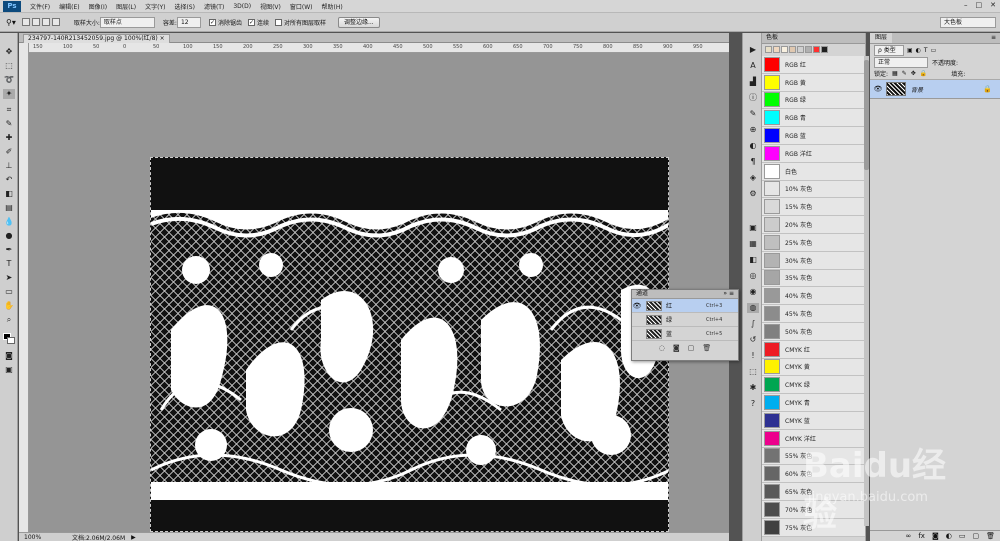 This screenshot has width=1000, height=541. I want to click on filter-pixel-icon: ▣, so click(910, 50).